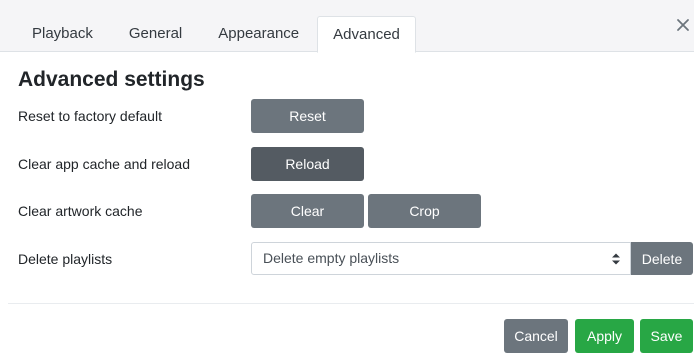 The height and width of the screenshot is (353, 694). What do you see at coordinates (65, 259) in the screenshot?
I see `delete-playlists-label: Delete playlists` at bounding box center [65, 259].